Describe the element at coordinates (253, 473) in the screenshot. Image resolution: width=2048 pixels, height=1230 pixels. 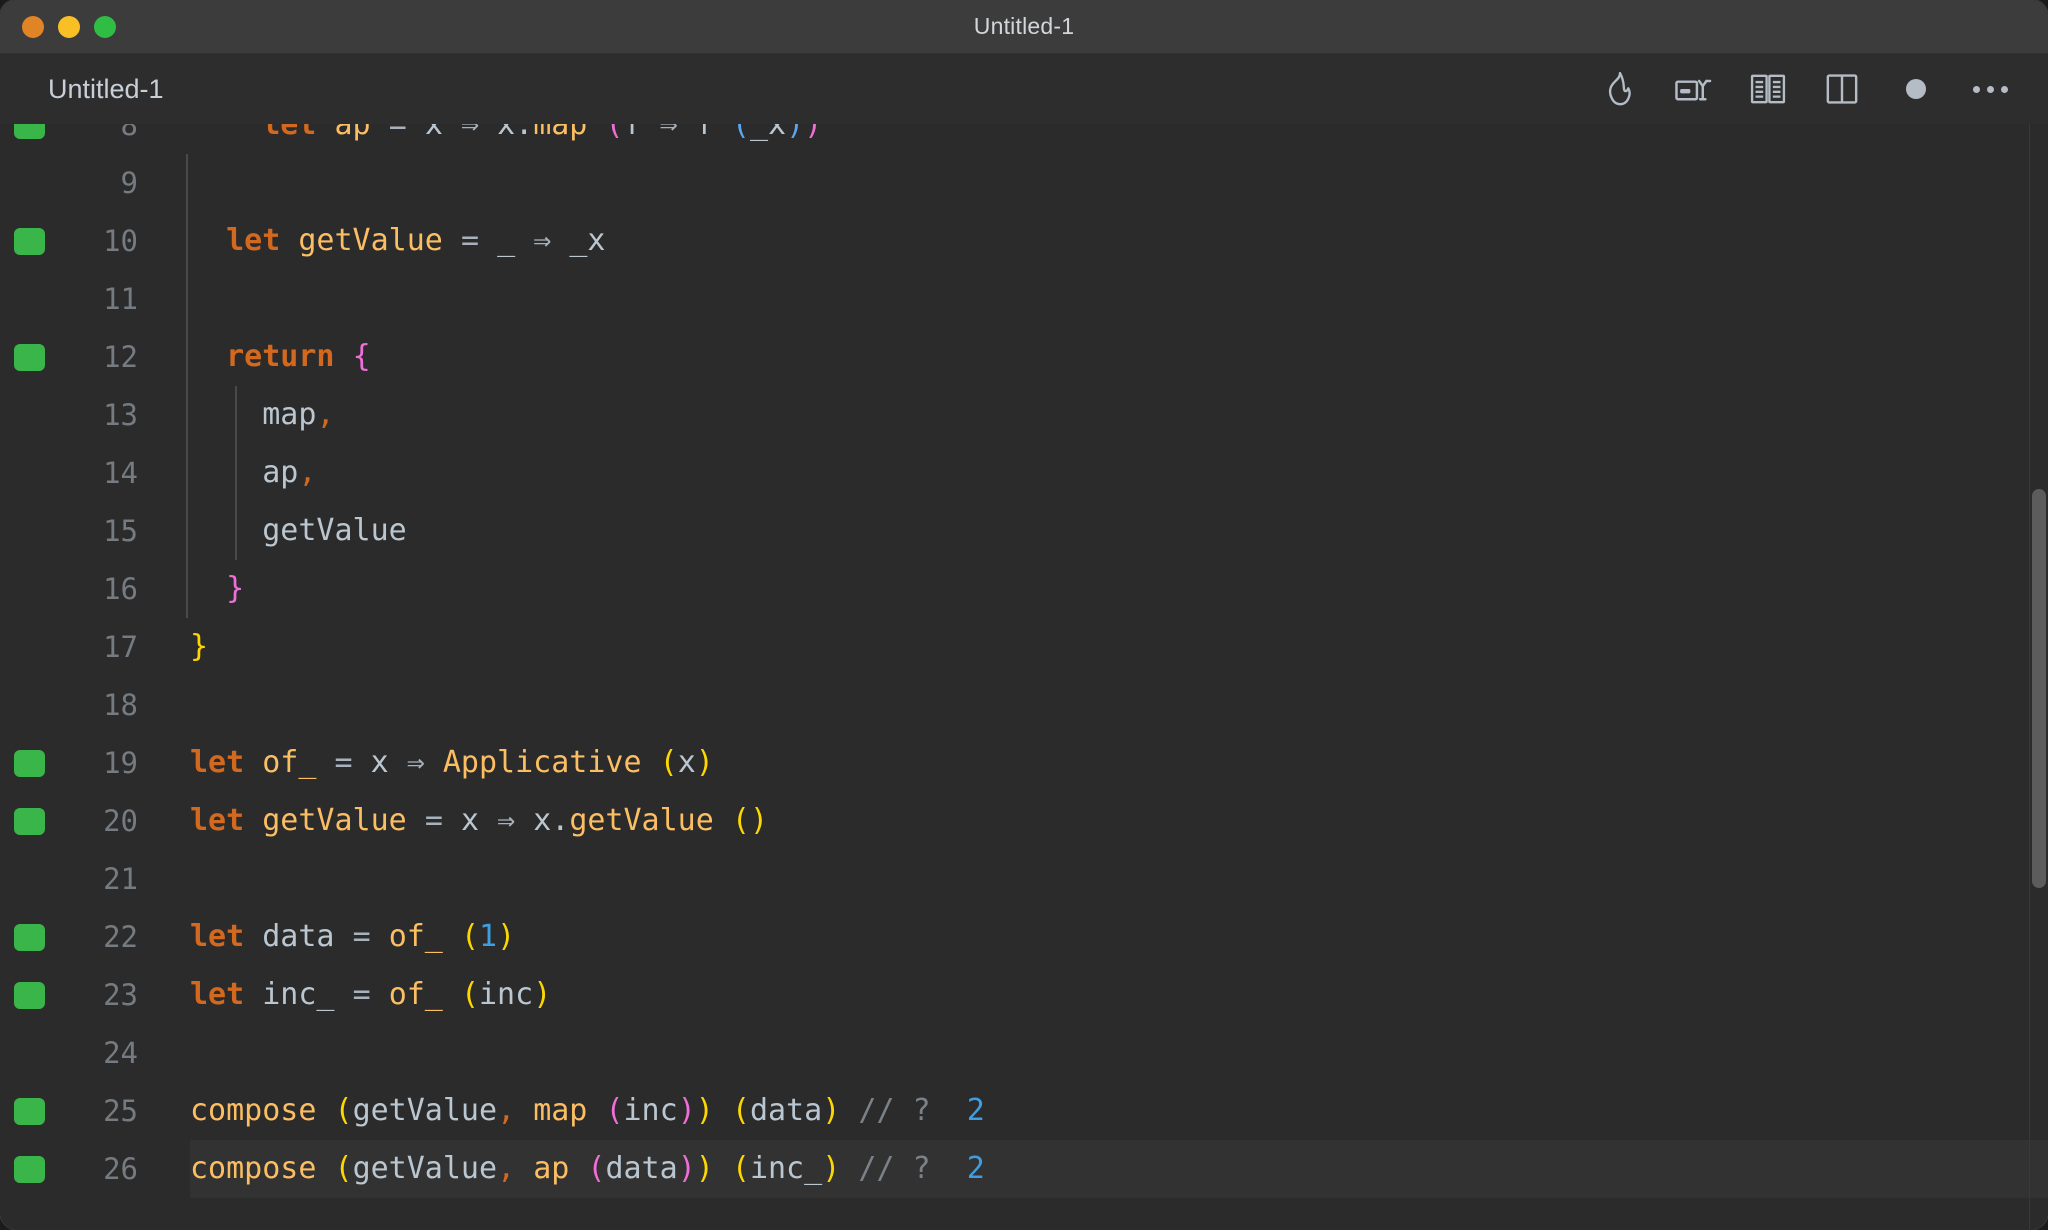
I see `code-text: ap,` at that location.